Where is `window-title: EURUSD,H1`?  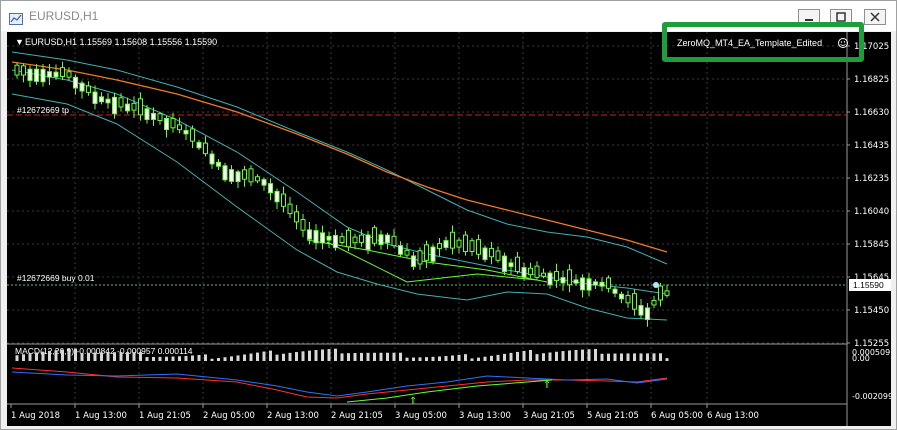
window-title: EURUSD,H1 is located at coordinates (64, 16).